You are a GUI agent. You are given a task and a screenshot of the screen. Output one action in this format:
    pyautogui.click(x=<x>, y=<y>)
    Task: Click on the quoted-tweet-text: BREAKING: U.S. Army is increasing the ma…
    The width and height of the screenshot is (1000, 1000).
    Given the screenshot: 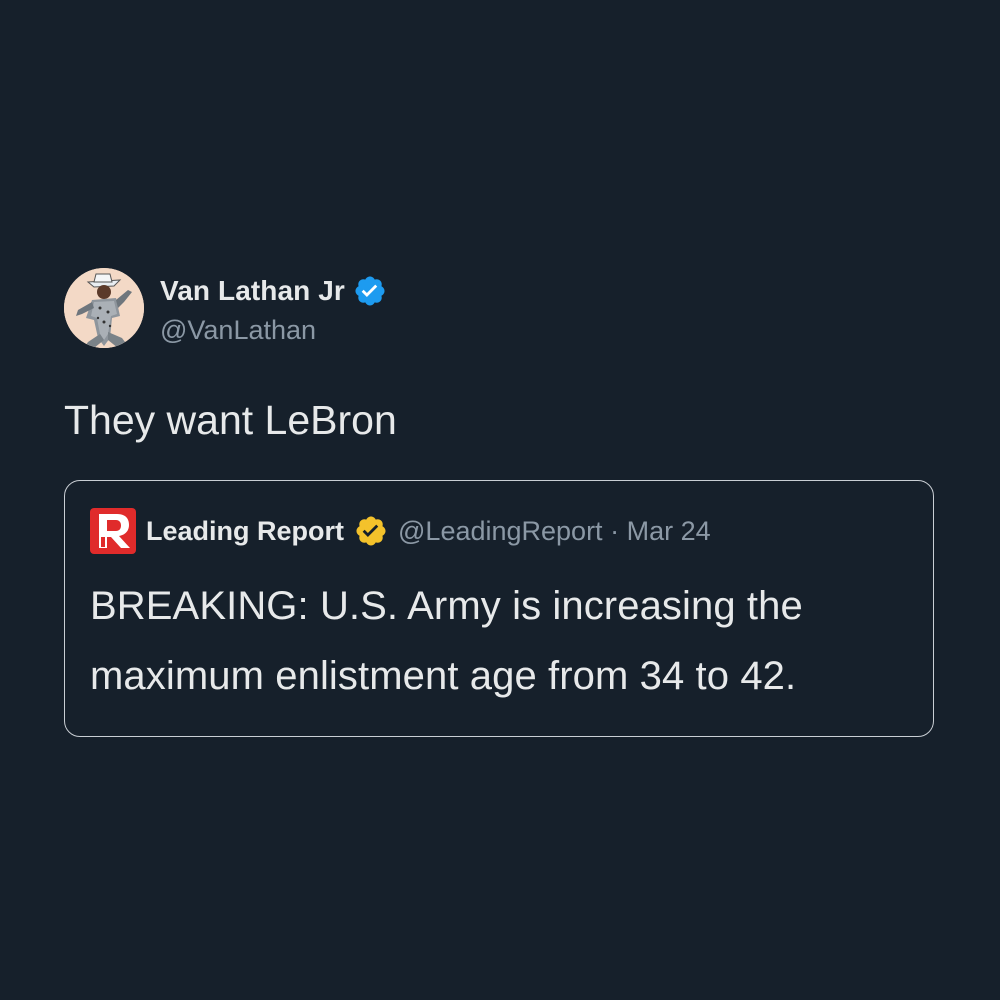 What is the action you would take?
    pyautogui.click(x=446, y=641)
    